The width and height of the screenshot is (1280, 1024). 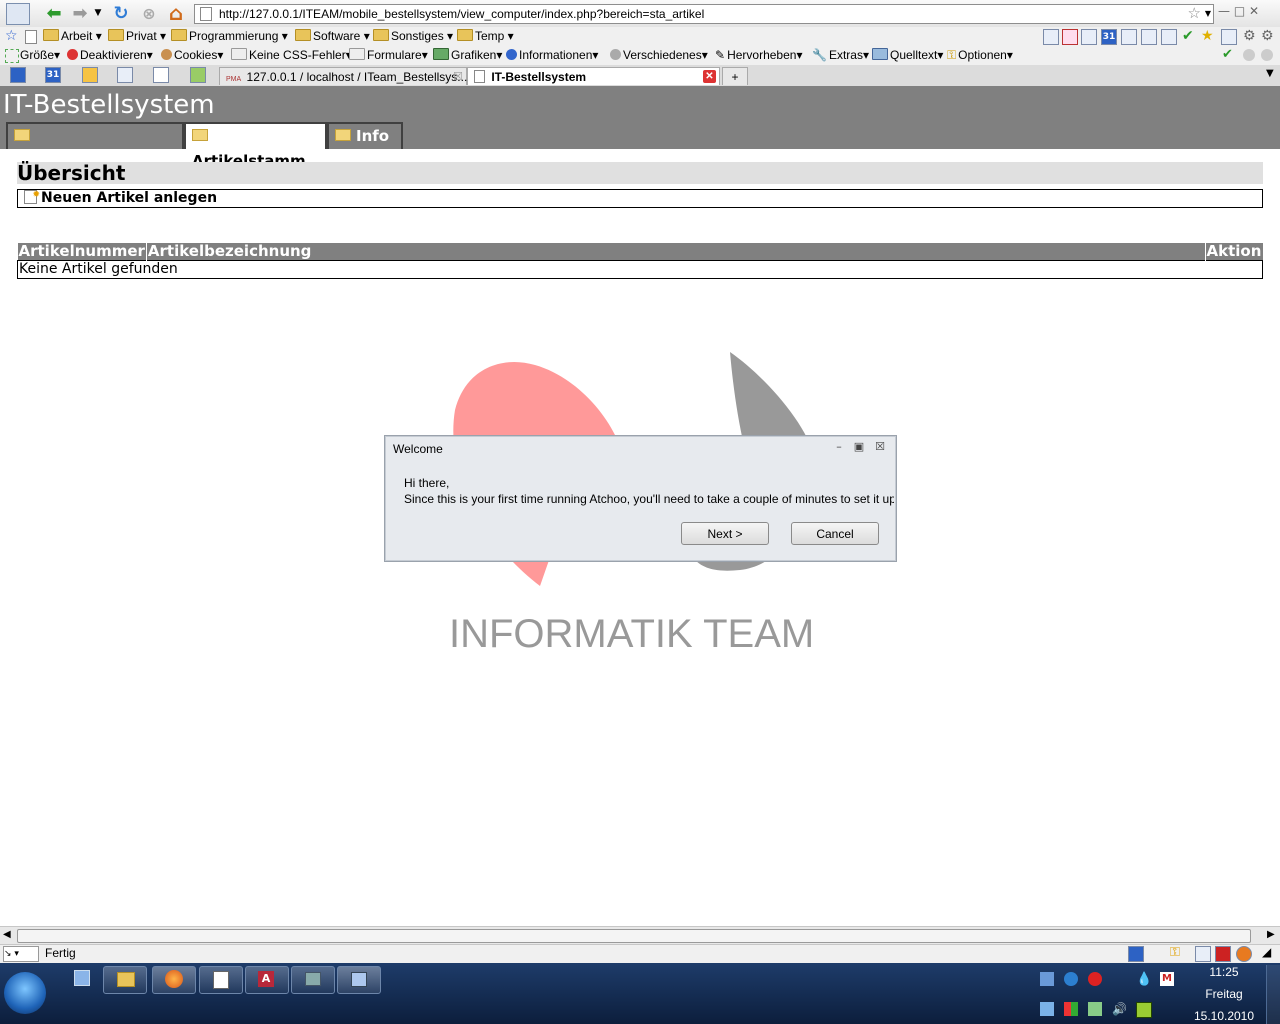 I want to click on devtool-quelltext: Quelltext▾, so click(x=907, y=55).